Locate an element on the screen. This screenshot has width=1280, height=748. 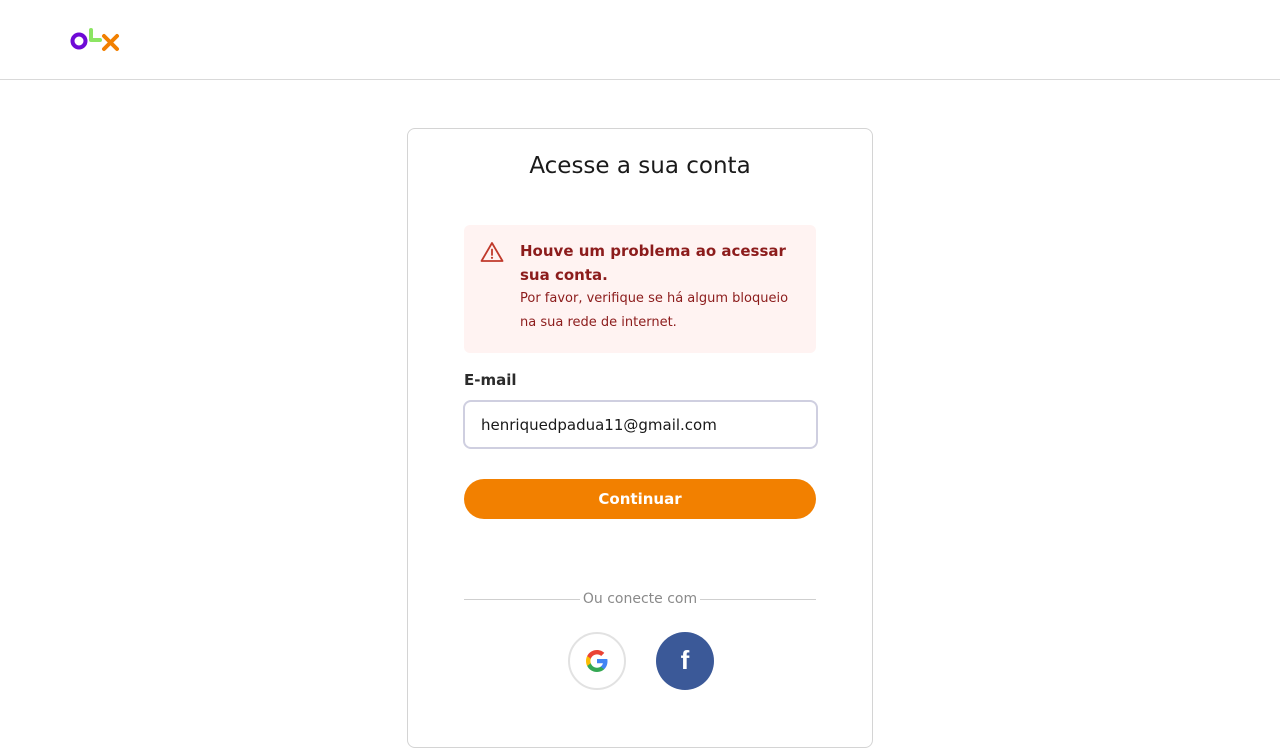
warning-triangle-icon is located at coordinates (492, 252).